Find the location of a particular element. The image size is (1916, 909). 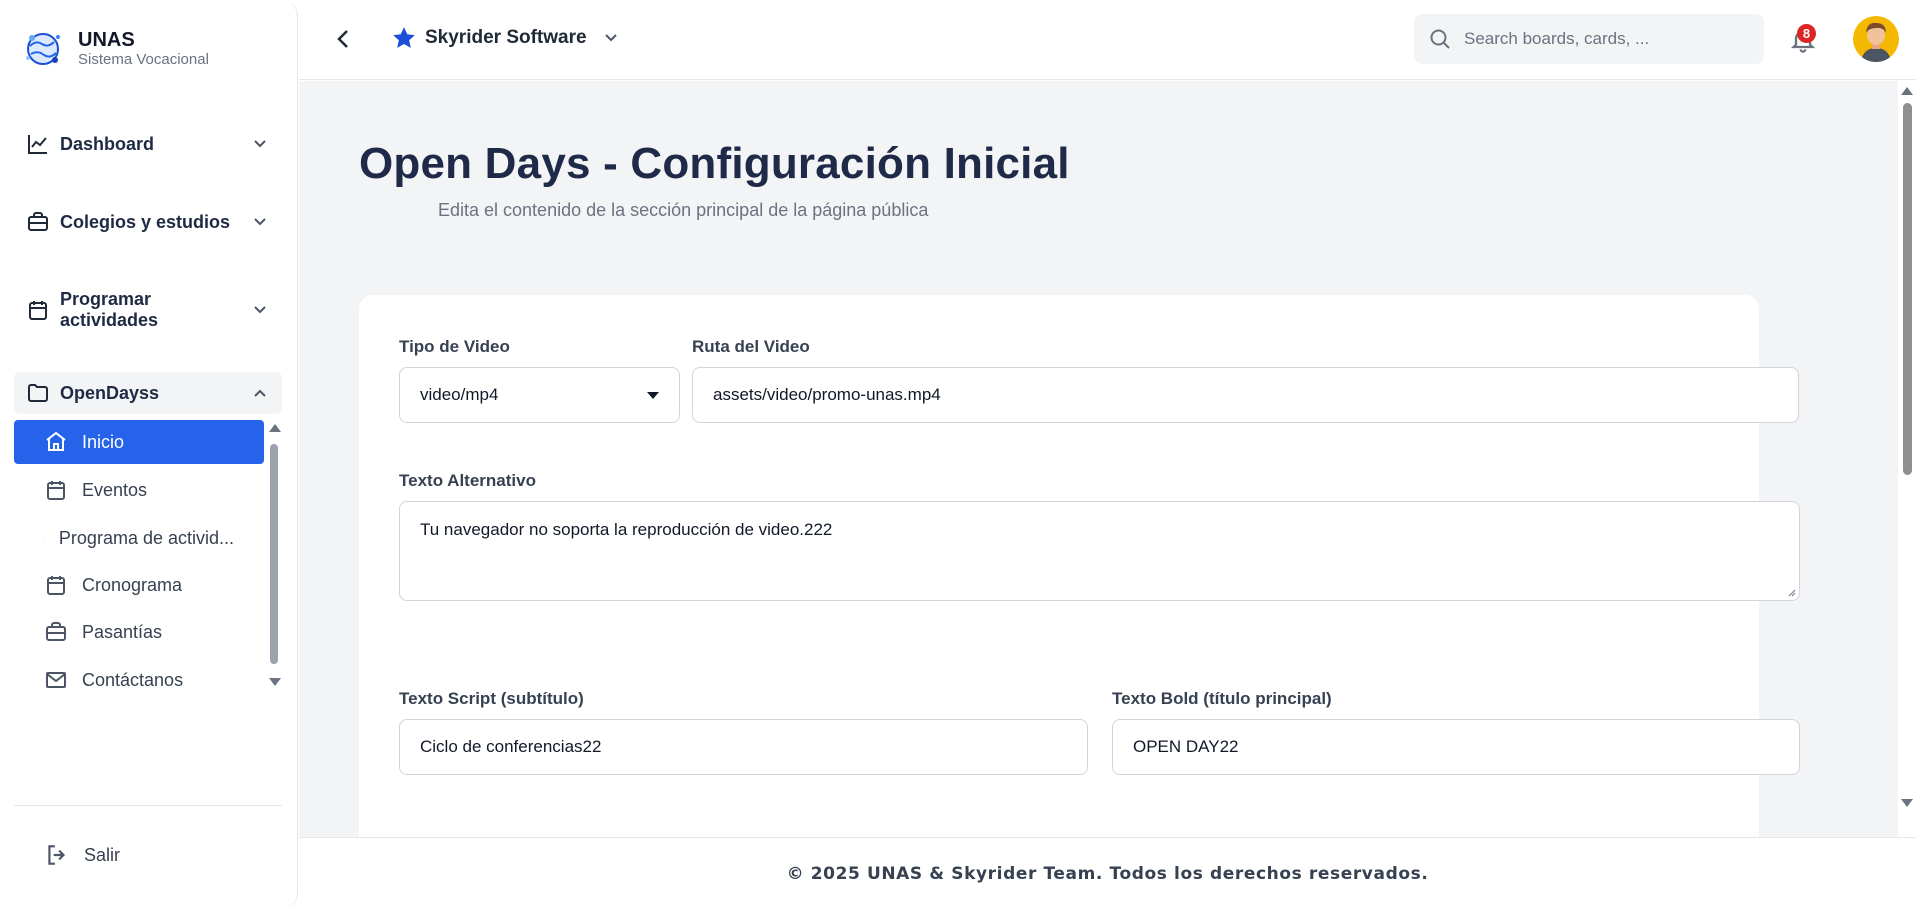

bold-text-value: OPEN DAY22 is located at coordinates (1186, 746).